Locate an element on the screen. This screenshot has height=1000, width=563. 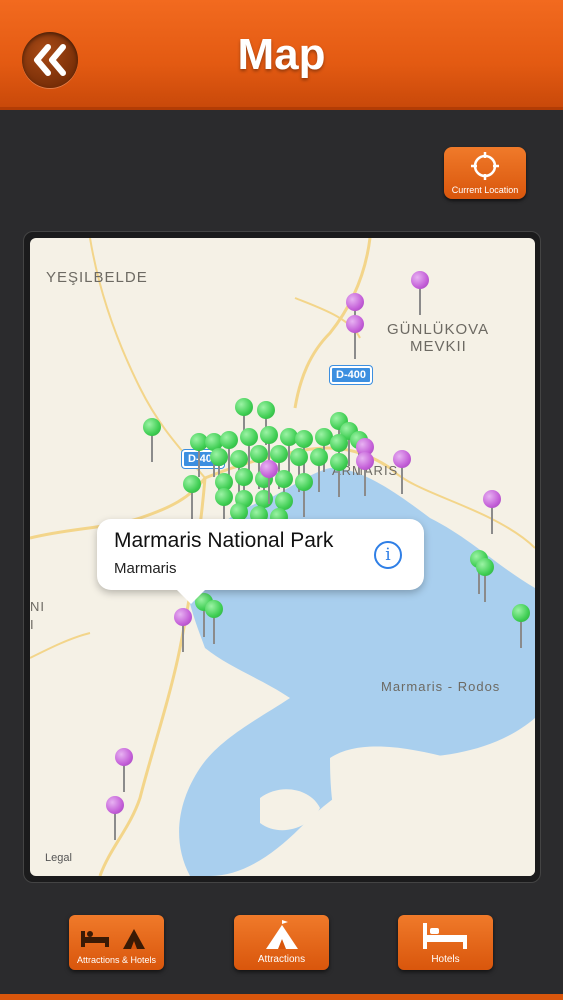
map-callout: Marmaris National Park Marmaris i is located at coordinates (260, 561).